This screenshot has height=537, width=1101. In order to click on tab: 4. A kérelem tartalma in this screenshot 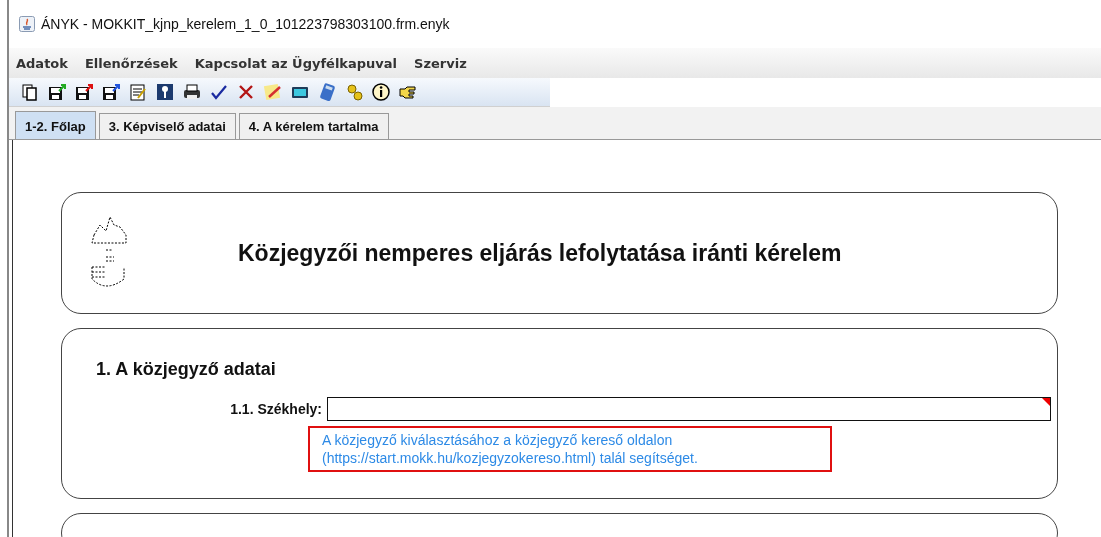, I will do `click(313, 126)`.